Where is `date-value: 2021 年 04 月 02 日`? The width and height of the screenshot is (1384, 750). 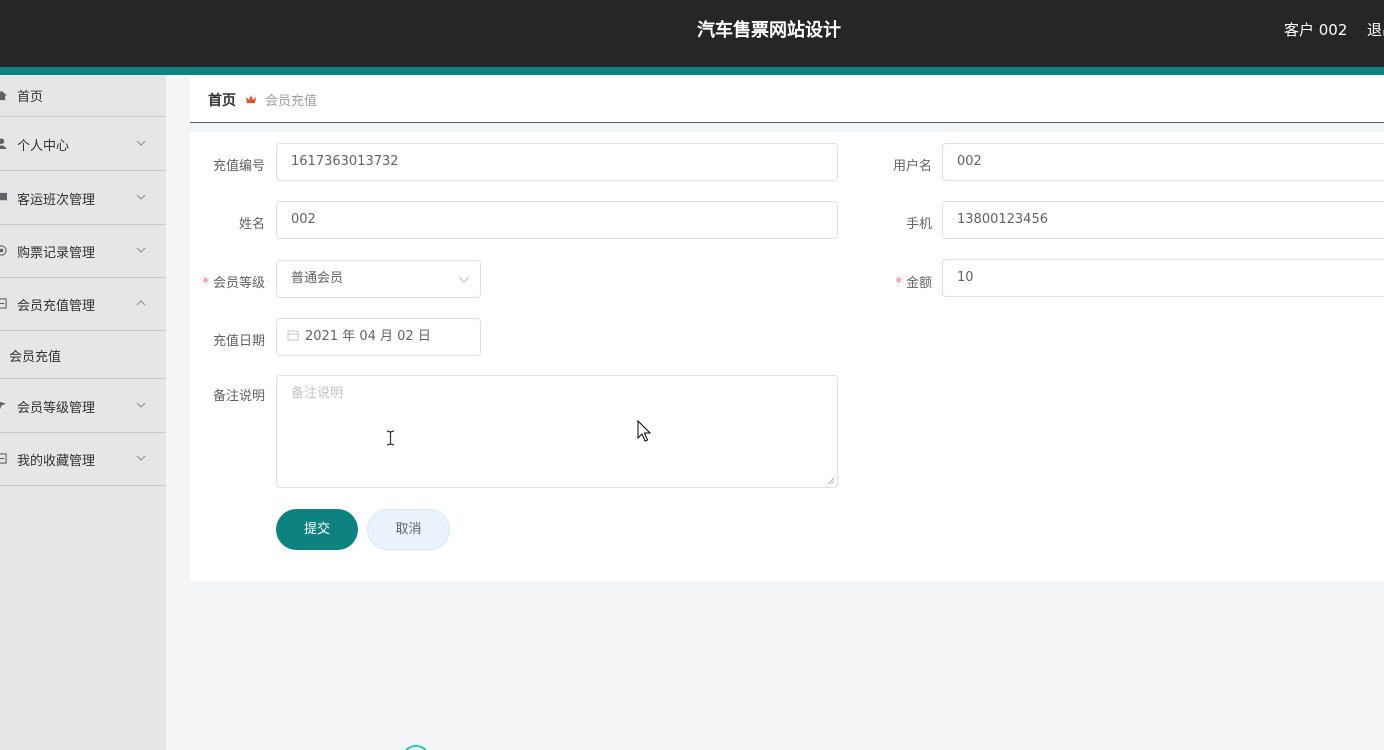 date-value: 2021 年 04 月 02 日 is located at coordinates (368, 336).